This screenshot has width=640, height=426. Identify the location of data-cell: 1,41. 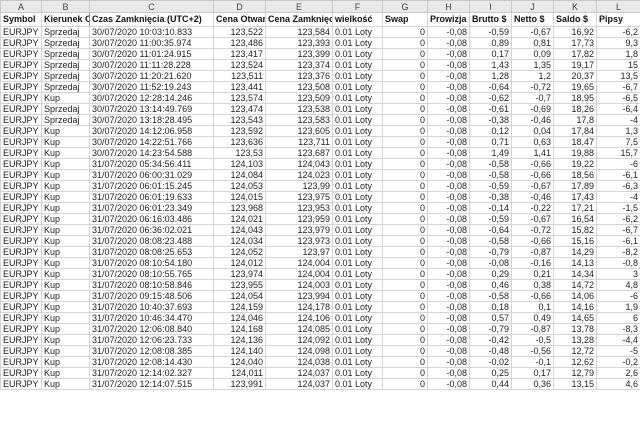
(532, 153).